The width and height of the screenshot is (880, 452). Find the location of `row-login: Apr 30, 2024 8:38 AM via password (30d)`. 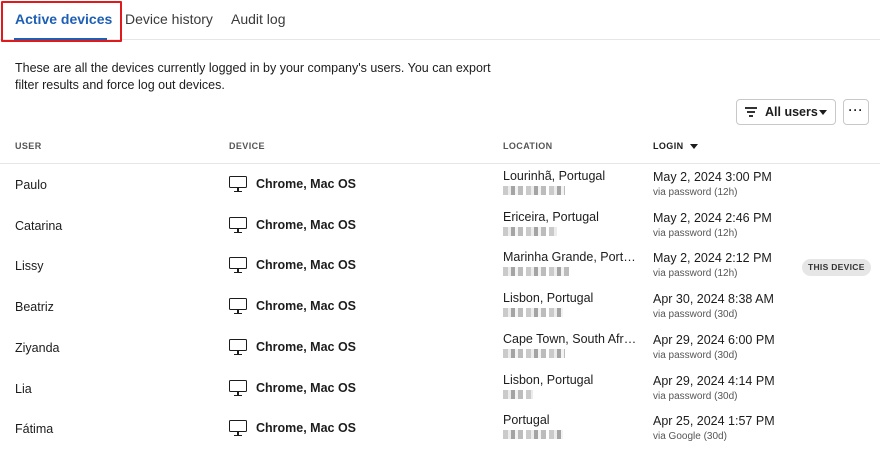

row-login: Apr 30, 2024 8:38 AM via password (30d) is located at coordinates (713, 306).